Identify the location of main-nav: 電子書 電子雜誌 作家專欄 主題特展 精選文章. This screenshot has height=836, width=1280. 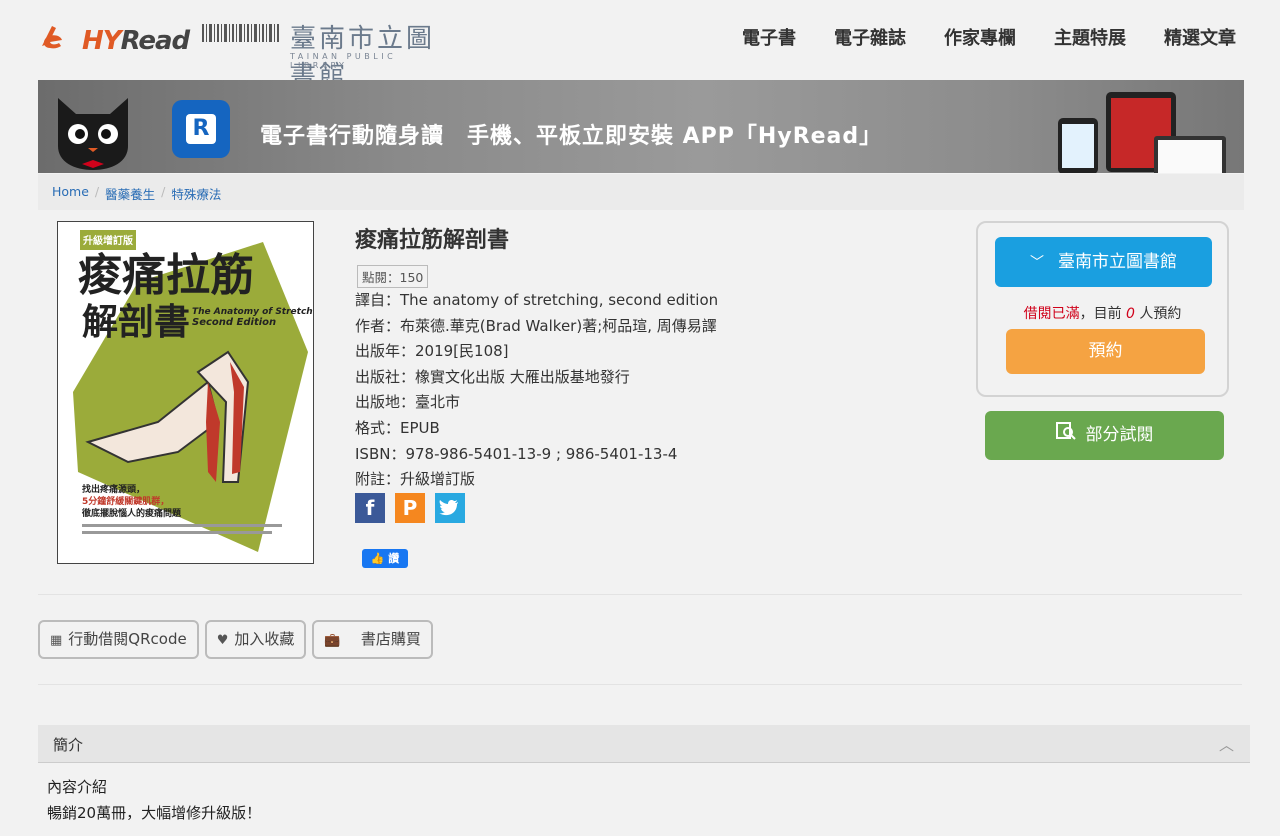
(989, 37).